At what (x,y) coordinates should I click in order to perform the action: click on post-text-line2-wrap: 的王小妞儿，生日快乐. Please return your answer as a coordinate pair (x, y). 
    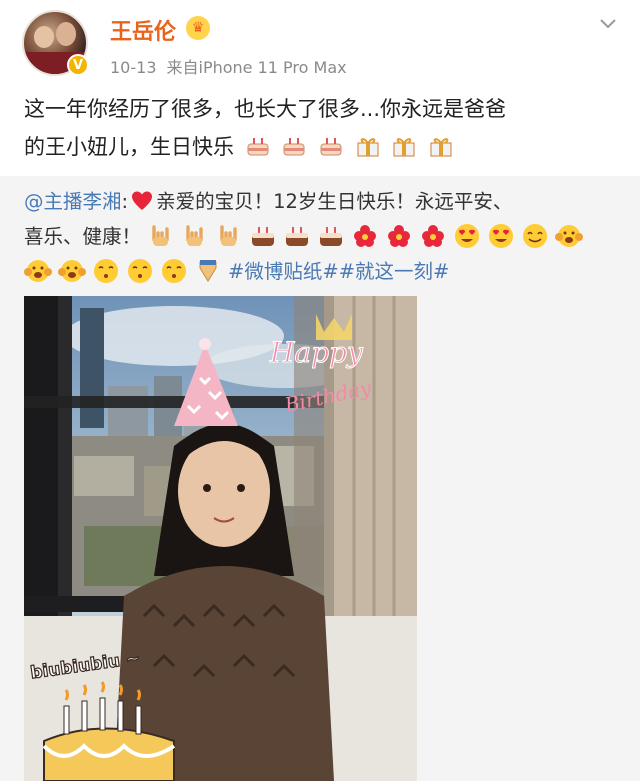
    Looking at the image, I should click on (322, 147).